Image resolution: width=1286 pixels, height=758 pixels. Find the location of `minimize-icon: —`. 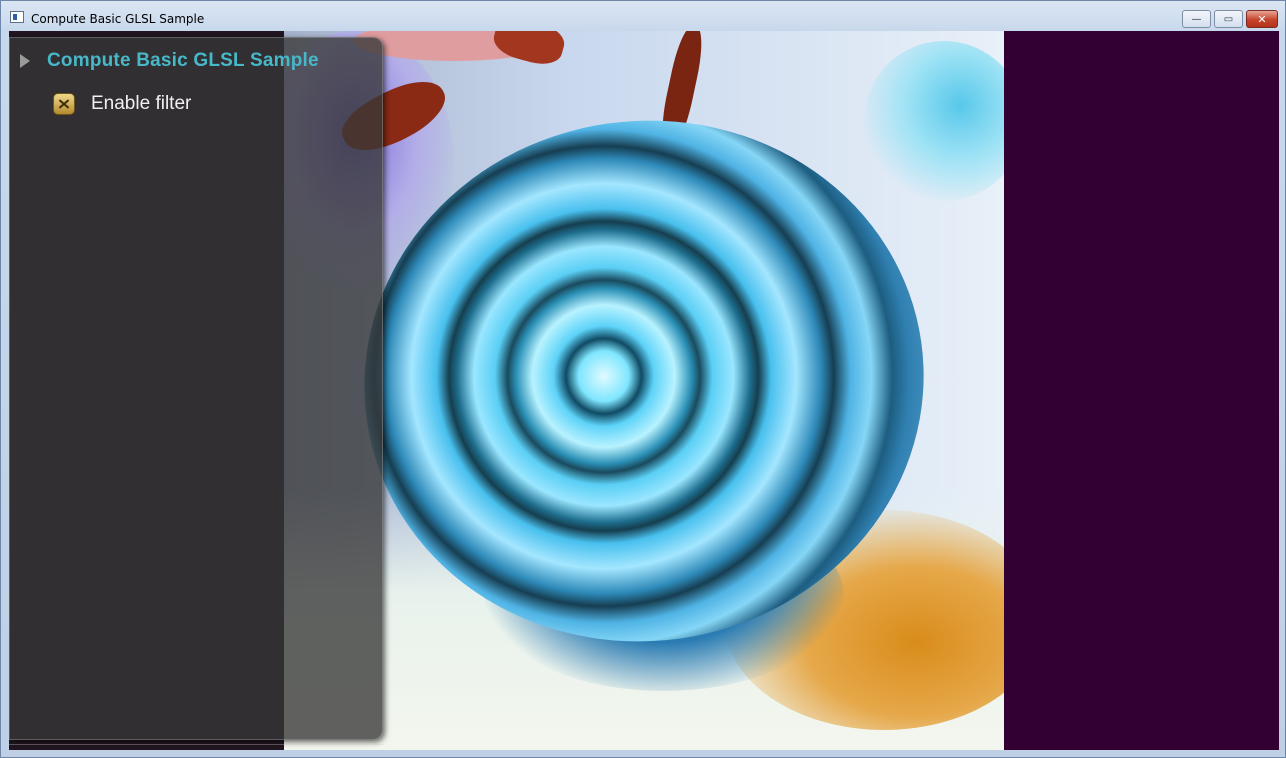

minimize-icon: — is located at coordinates (1196, 19).